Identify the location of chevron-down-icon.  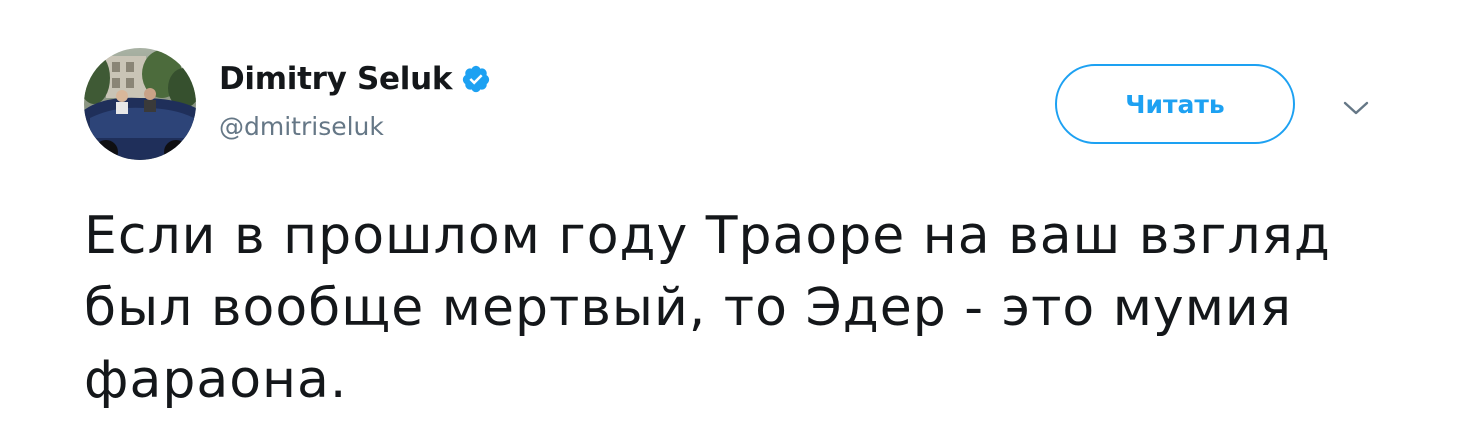
(1356, 108).